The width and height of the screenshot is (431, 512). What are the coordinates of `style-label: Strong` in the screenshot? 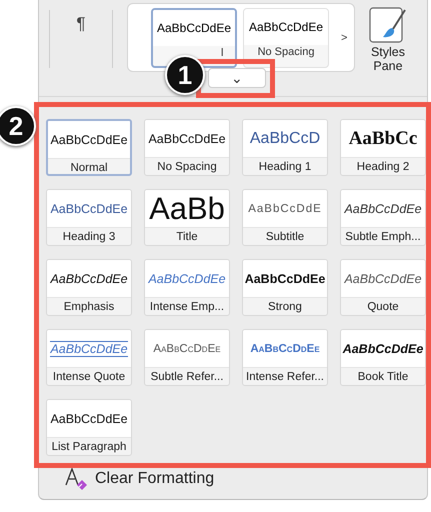 It's located at (285, 306).